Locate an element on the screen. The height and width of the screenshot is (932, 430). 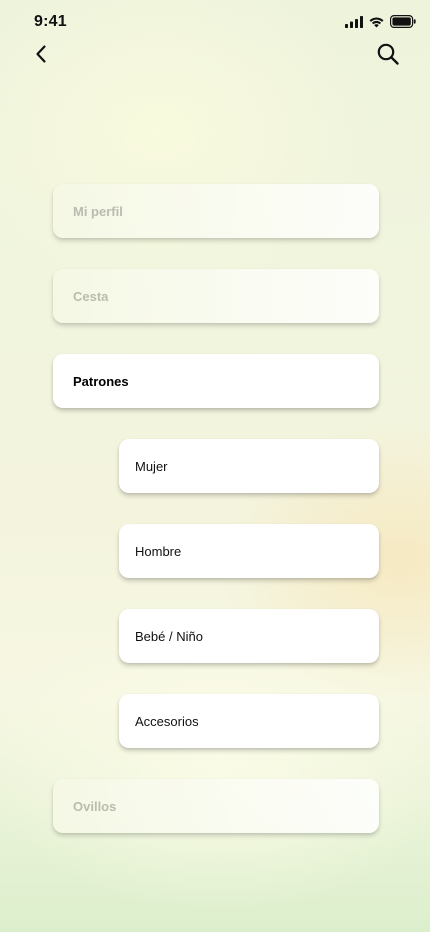
search-button is located at coordinates (388, 56).